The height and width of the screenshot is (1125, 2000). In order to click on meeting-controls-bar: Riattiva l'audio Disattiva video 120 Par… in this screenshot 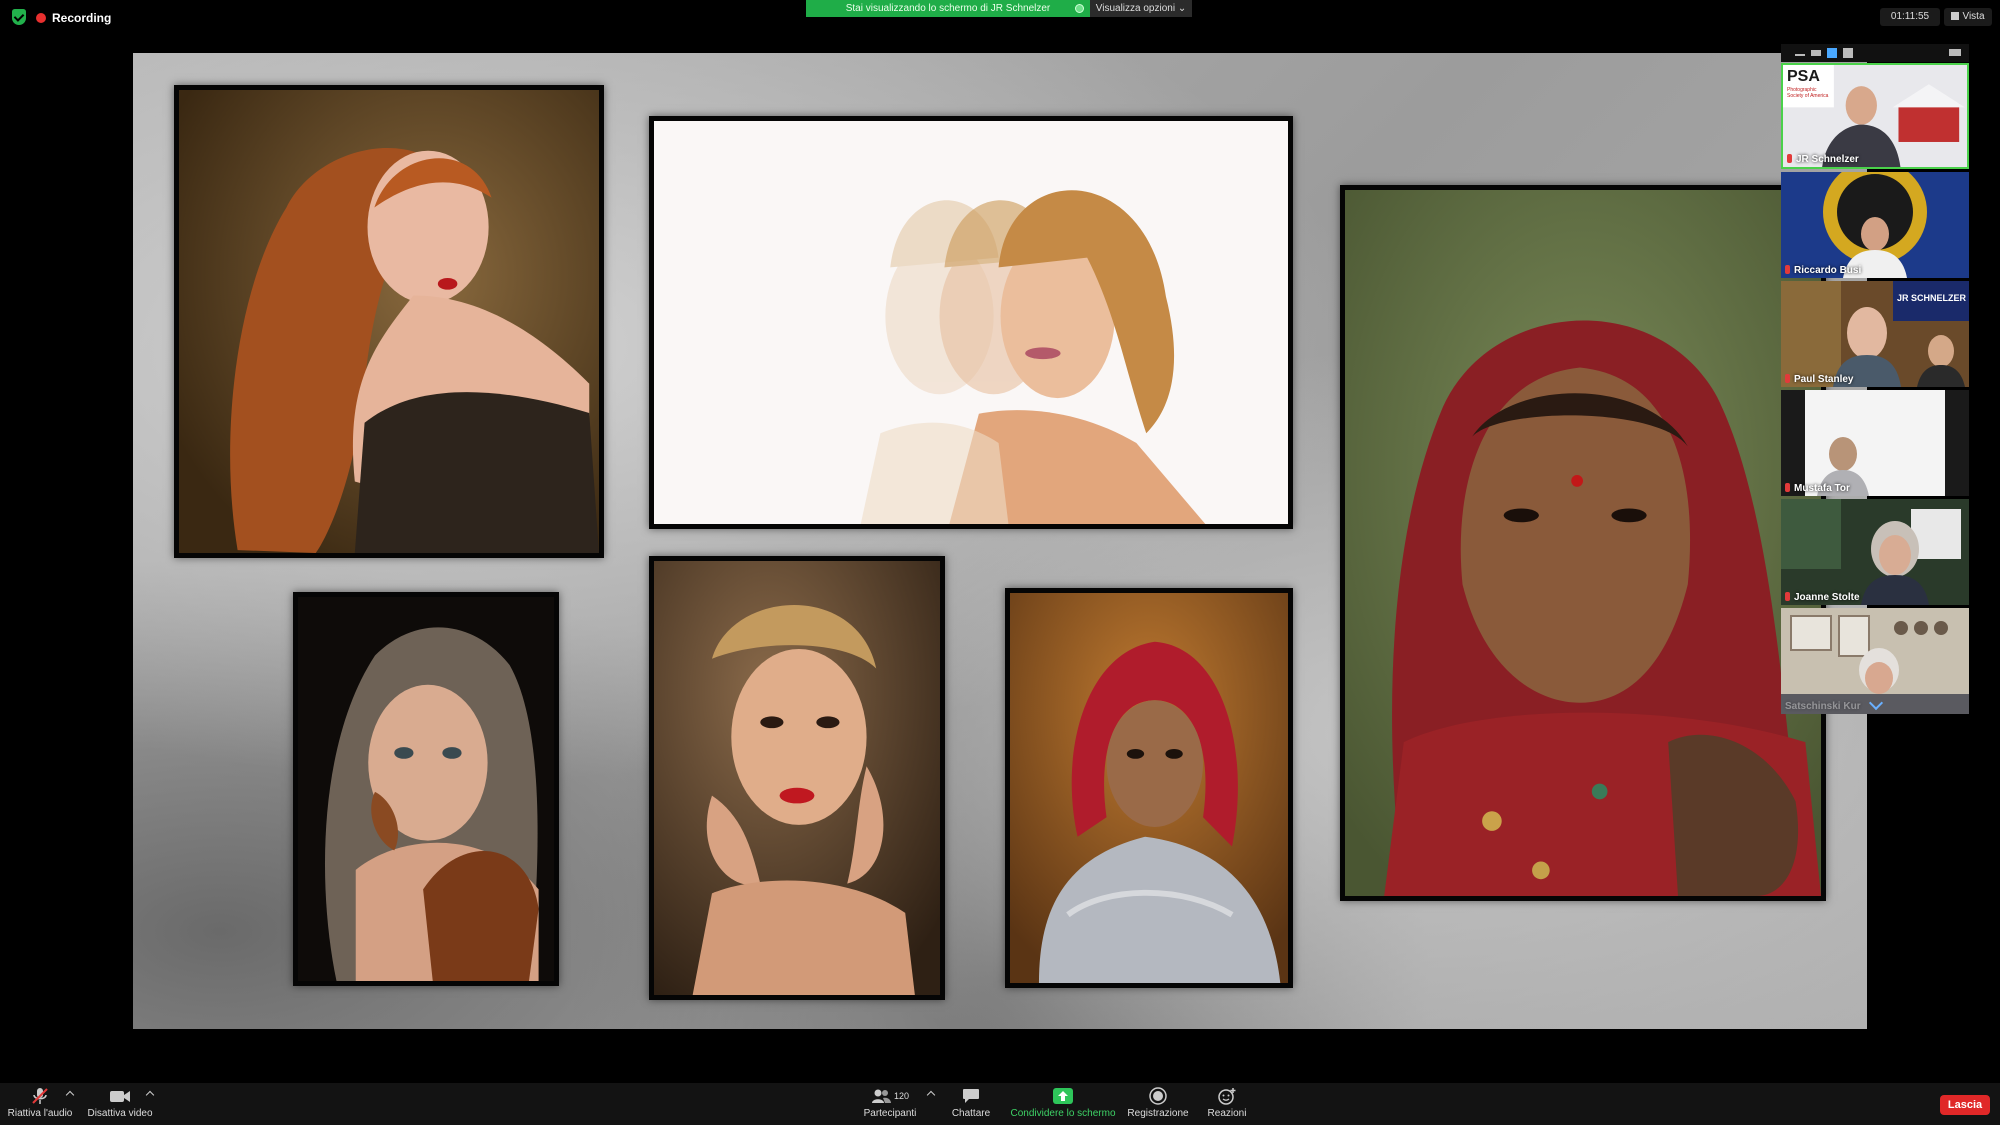, I will do `click(1000, 1104)`.